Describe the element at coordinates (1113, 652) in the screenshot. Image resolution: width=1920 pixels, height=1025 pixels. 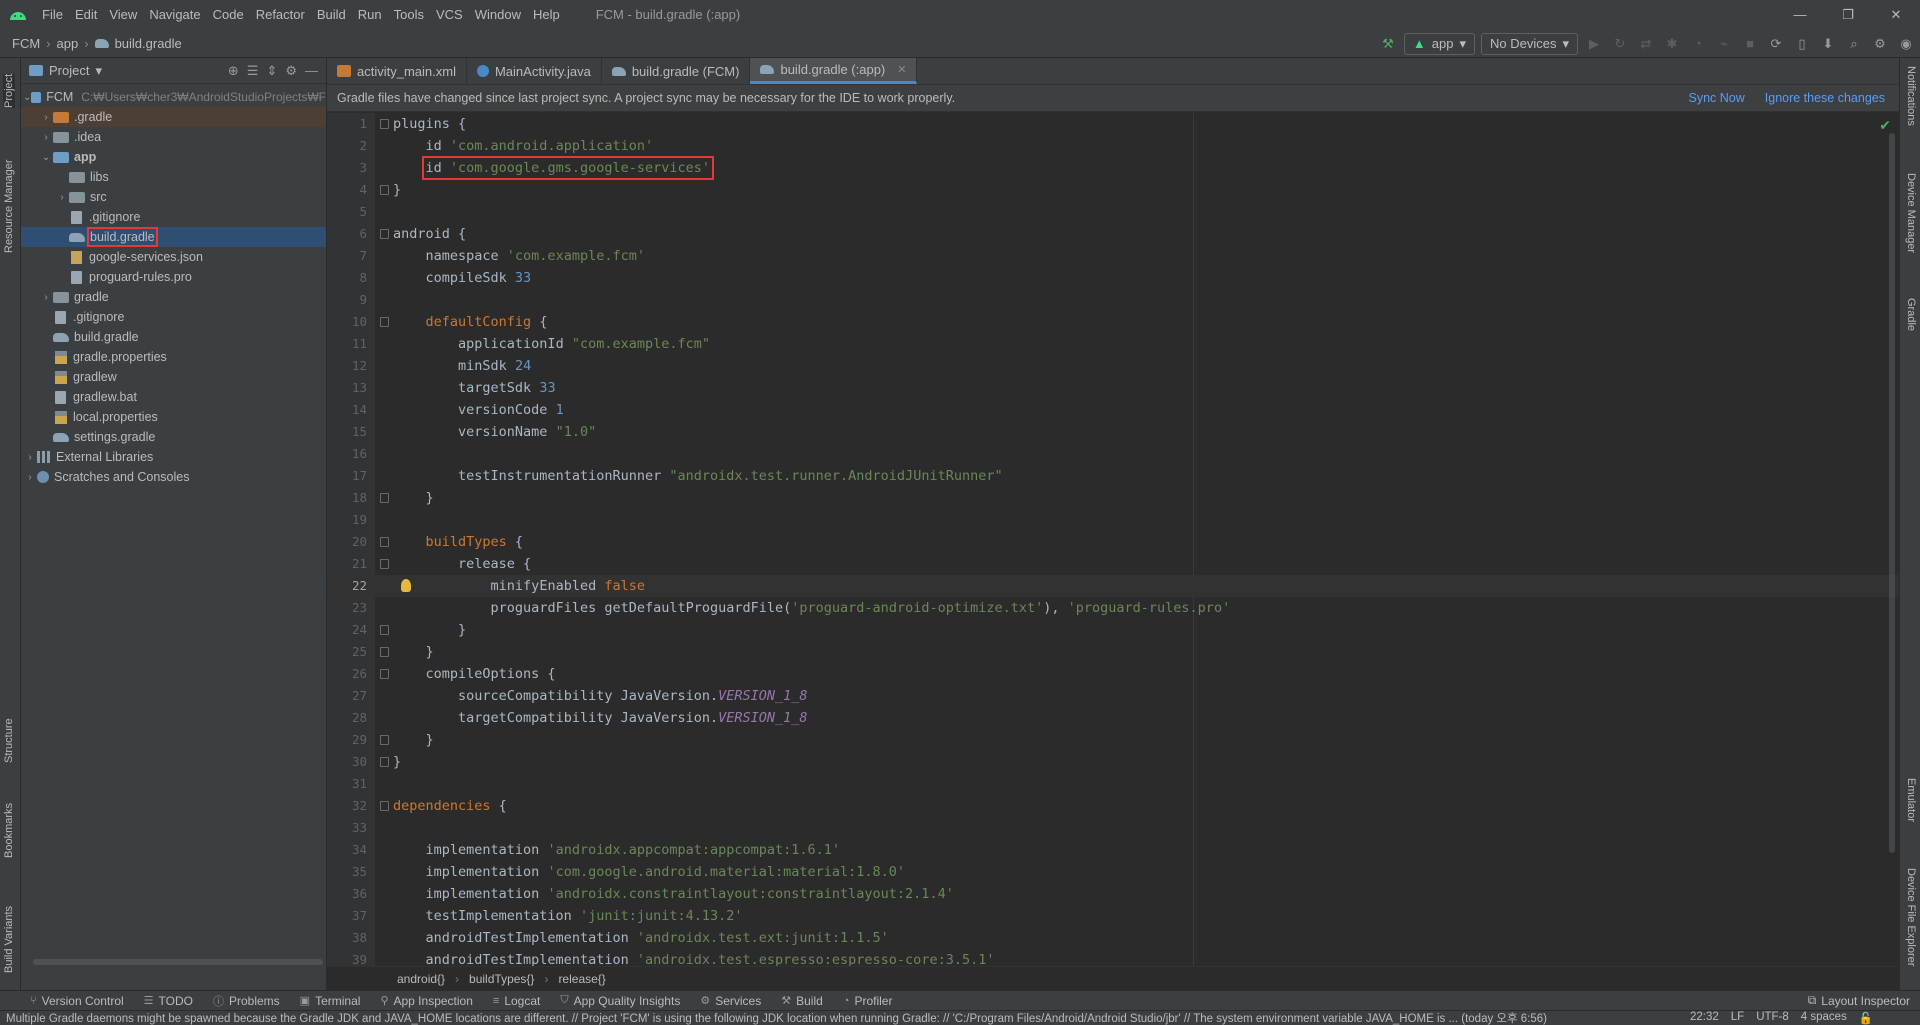
I see `code-line: 25 }` at that location.